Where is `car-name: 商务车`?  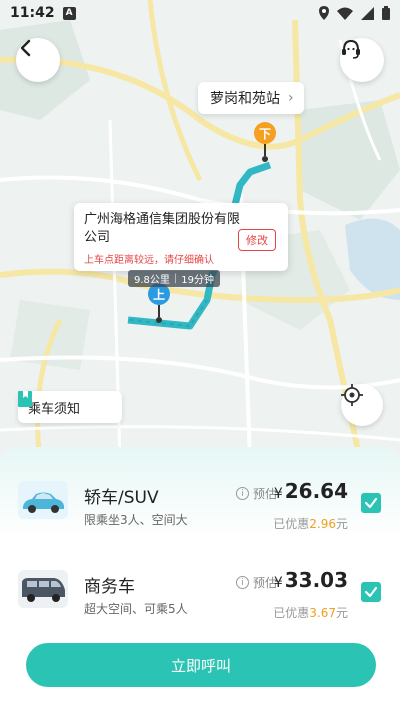 car-name: 商务车 is located at coordinates (109, 587).